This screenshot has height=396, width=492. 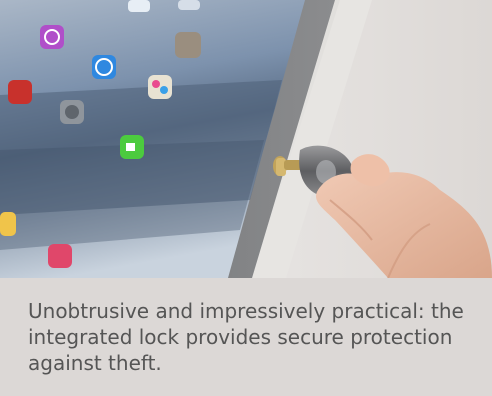 What do you see at coordinates (188, 45) in the screenshot?
I see `contacts-app-icon` at bounding box center [188, 45].